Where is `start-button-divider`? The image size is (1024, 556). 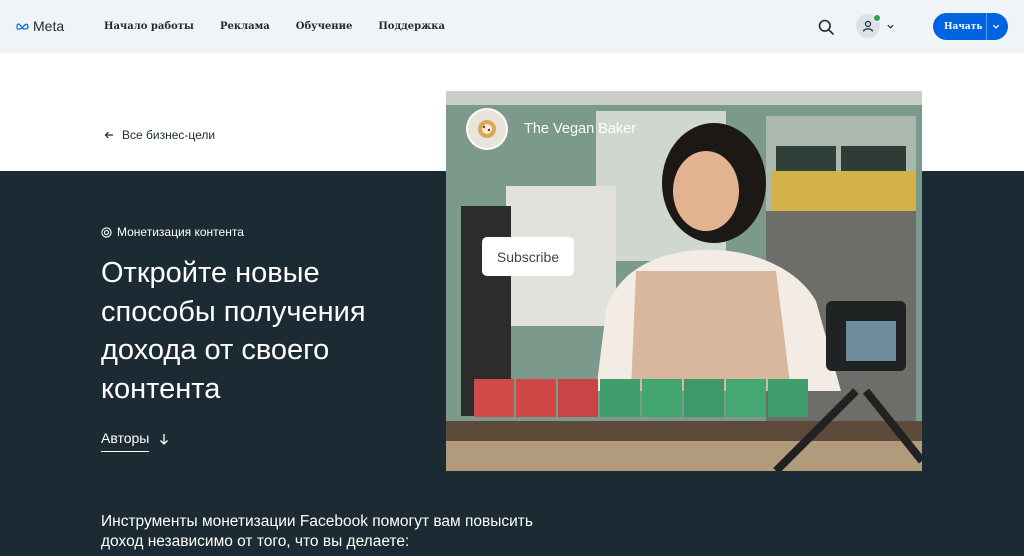 start-button-divider is located at coordinates (986, 26).